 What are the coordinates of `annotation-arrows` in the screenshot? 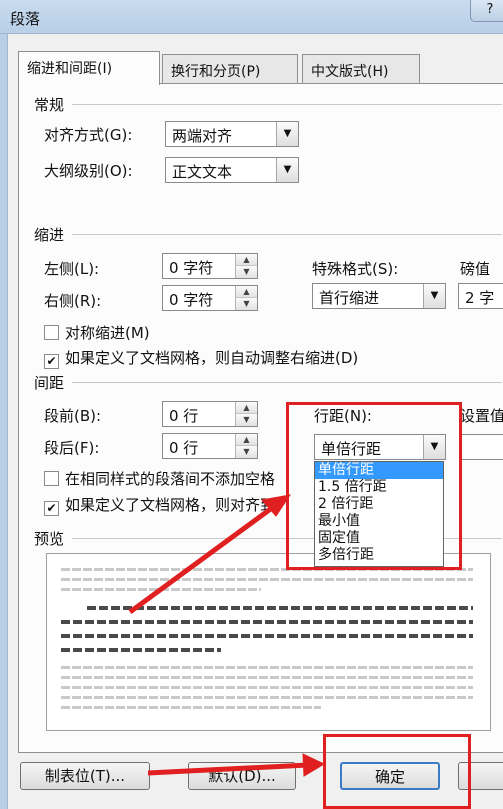 It's located at (227, 635).